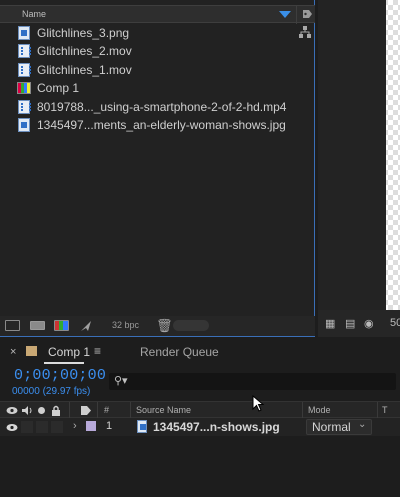 The height and width of the screenshot is (497, 400). Describe the element at coordinates (57, 427) in the screenshot. I see `lock-toggle` at that location.